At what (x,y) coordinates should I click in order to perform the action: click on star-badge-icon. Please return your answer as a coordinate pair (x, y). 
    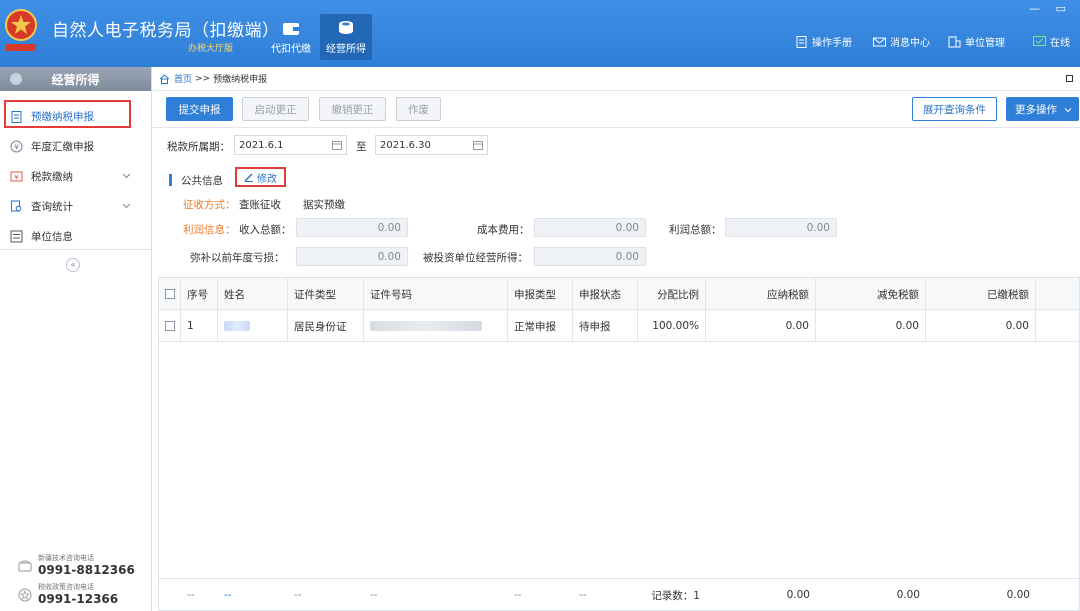
    Looking at the image, I should click on (25, 595).